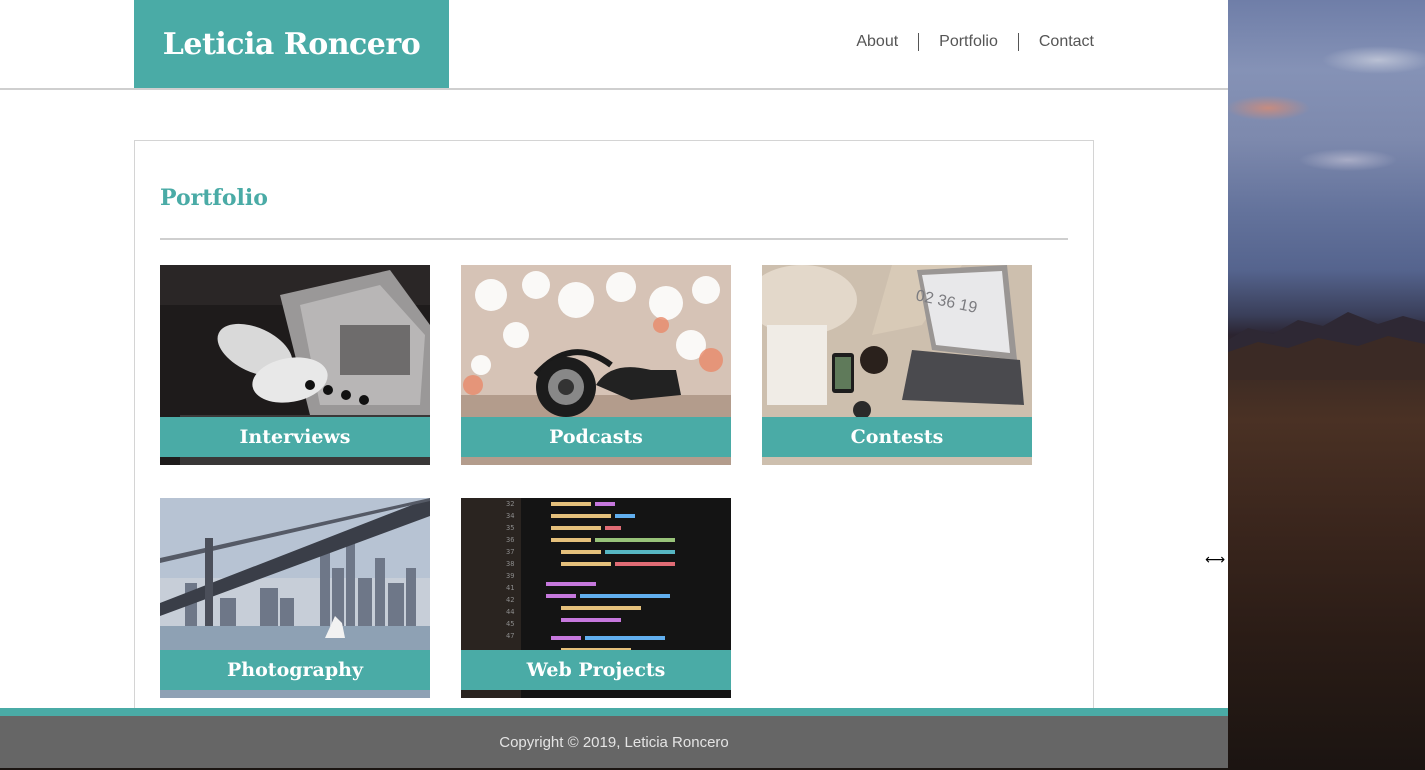  What do you see at coordinates (897, 365) in the screenshot?
I see `portfolio-card-contests: 02 36 19 Contests` at bounding box center [897, 365].